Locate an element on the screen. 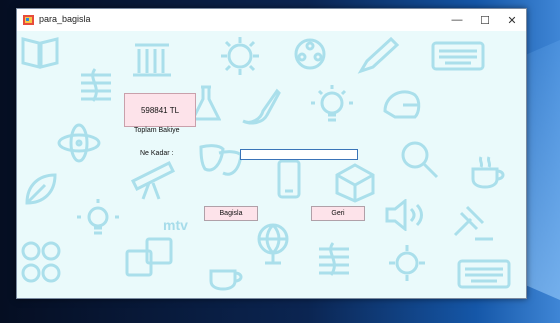 The image size is (560, 323). back-button: Geri is located at coordinates (338, 213).